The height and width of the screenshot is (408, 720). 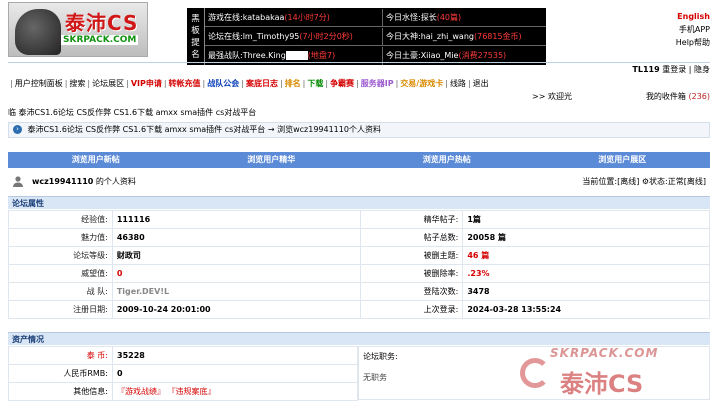 What do you see at coordinates (315, 83) in the screenshot?
I see `menu-item: 下载` at bounding box center [315, 83].